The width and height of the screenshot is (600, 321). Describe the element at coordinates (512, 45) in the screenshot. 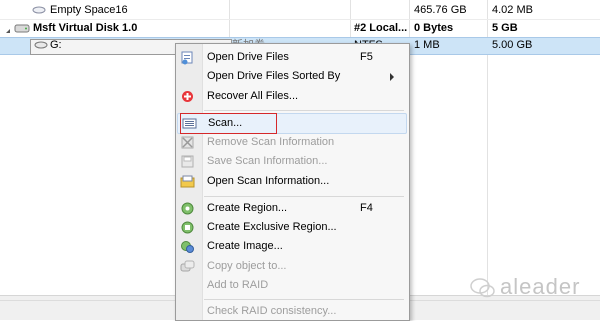

I see `row-offset: 5.00 GB` at that location.